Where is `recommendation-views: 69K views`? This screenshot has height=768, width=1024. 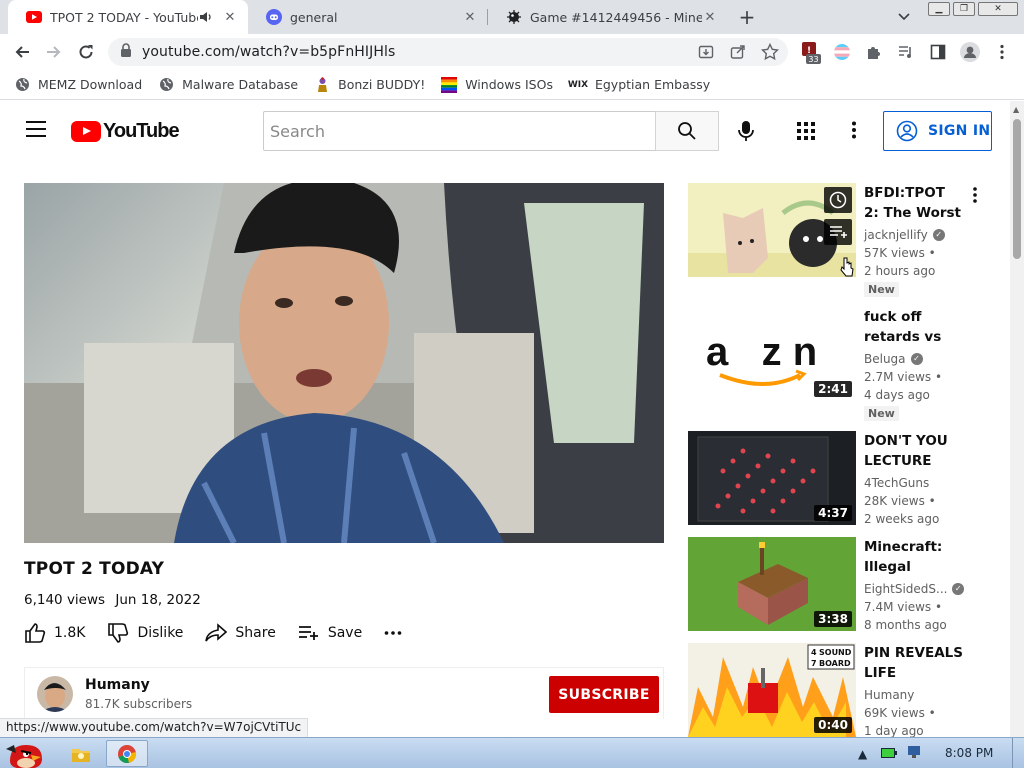
recommendation-views: 69K views is located at coordinates (894, 713).